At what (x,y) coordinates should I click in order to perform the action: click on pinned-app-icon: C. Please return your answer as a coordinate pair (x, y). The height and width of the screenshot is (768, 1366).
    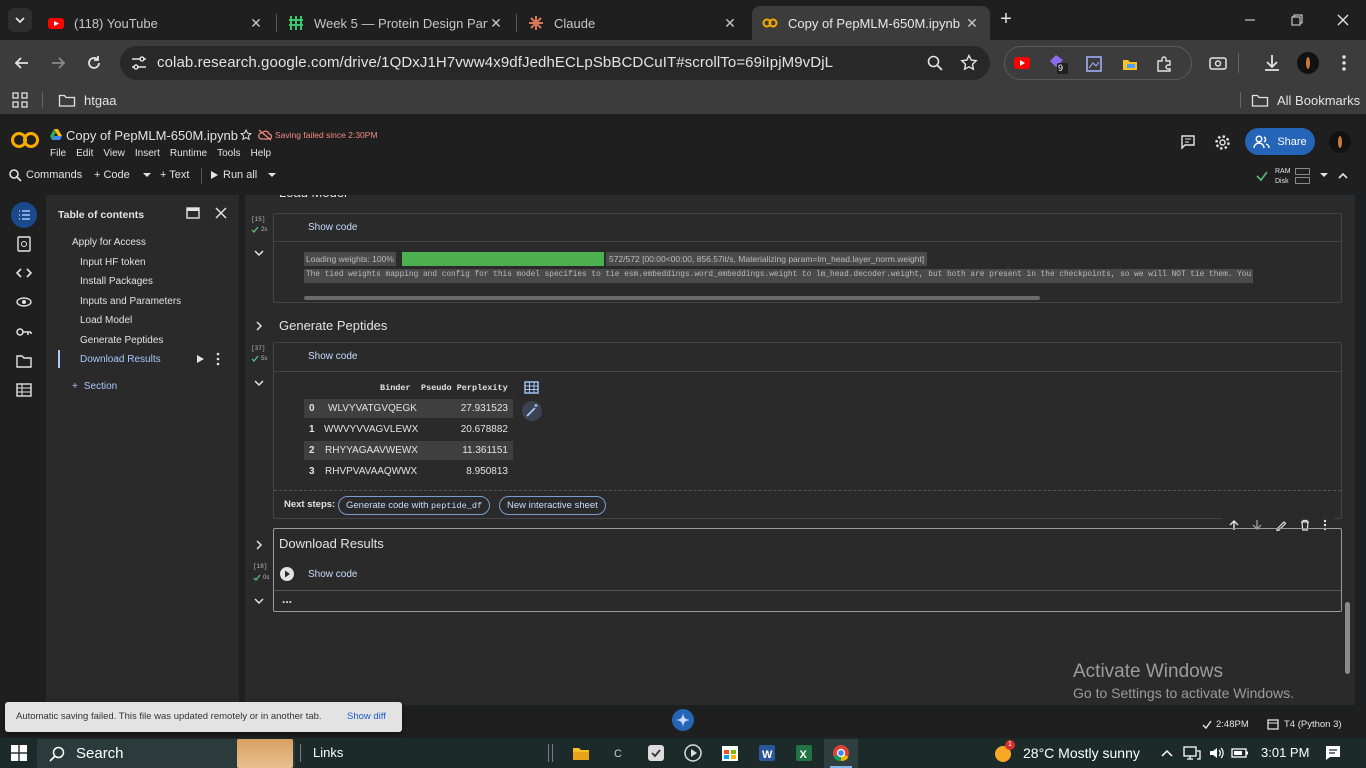
    Looking at the image, I should click on (618, 753).